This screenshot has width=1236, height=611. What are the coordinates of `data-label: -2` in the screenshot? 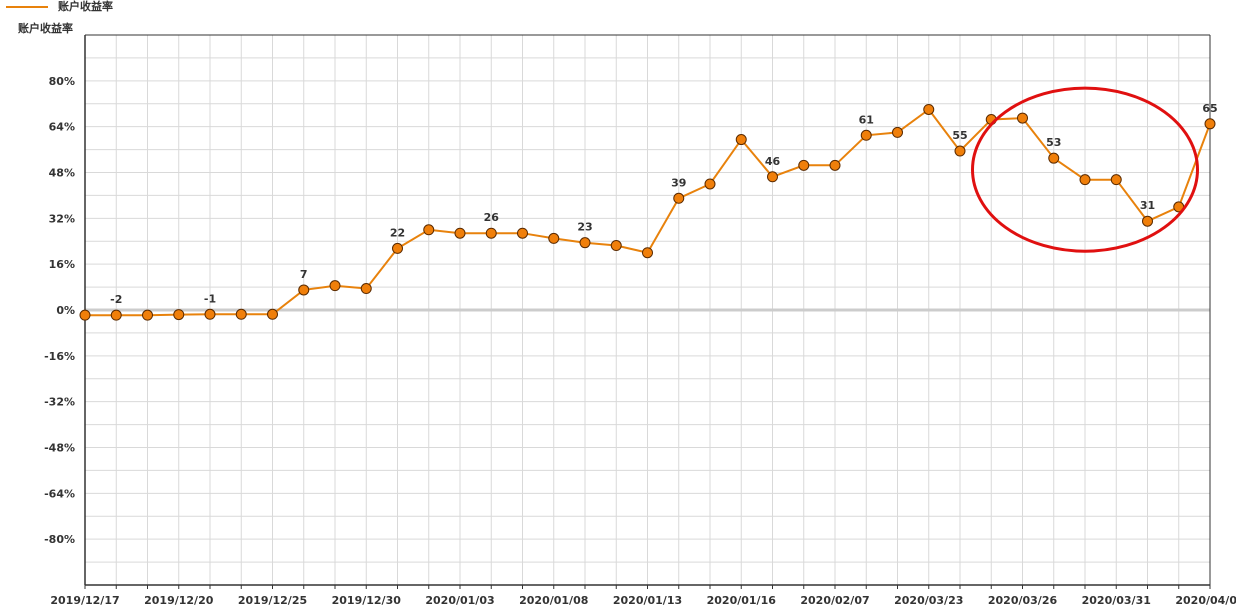 It's located at (116, 299).